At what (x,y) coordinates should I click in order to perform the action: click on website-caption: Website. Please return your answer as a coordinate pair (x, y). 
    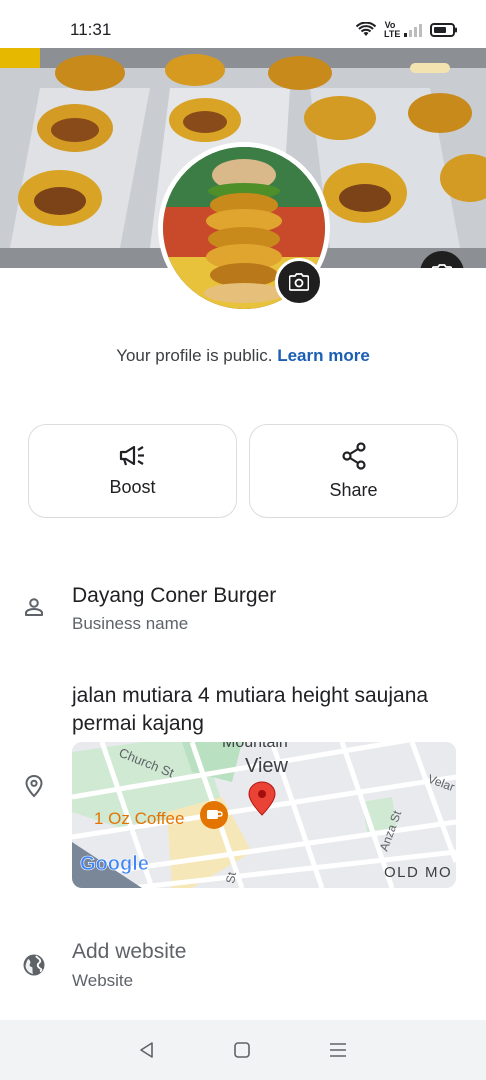
    Looking at the image, I should click on (103, 980).